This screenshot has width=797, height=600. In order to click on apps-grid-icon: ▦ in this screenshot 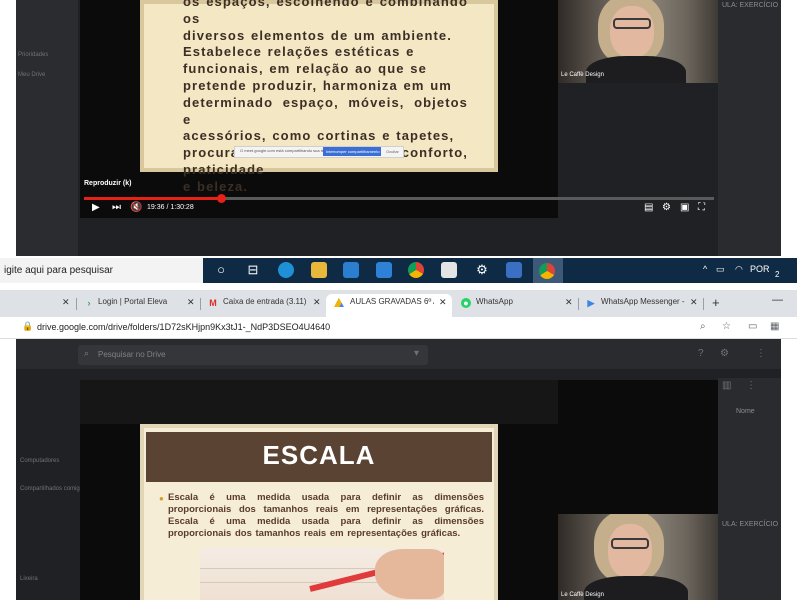, I will do `click(774, 326)`.